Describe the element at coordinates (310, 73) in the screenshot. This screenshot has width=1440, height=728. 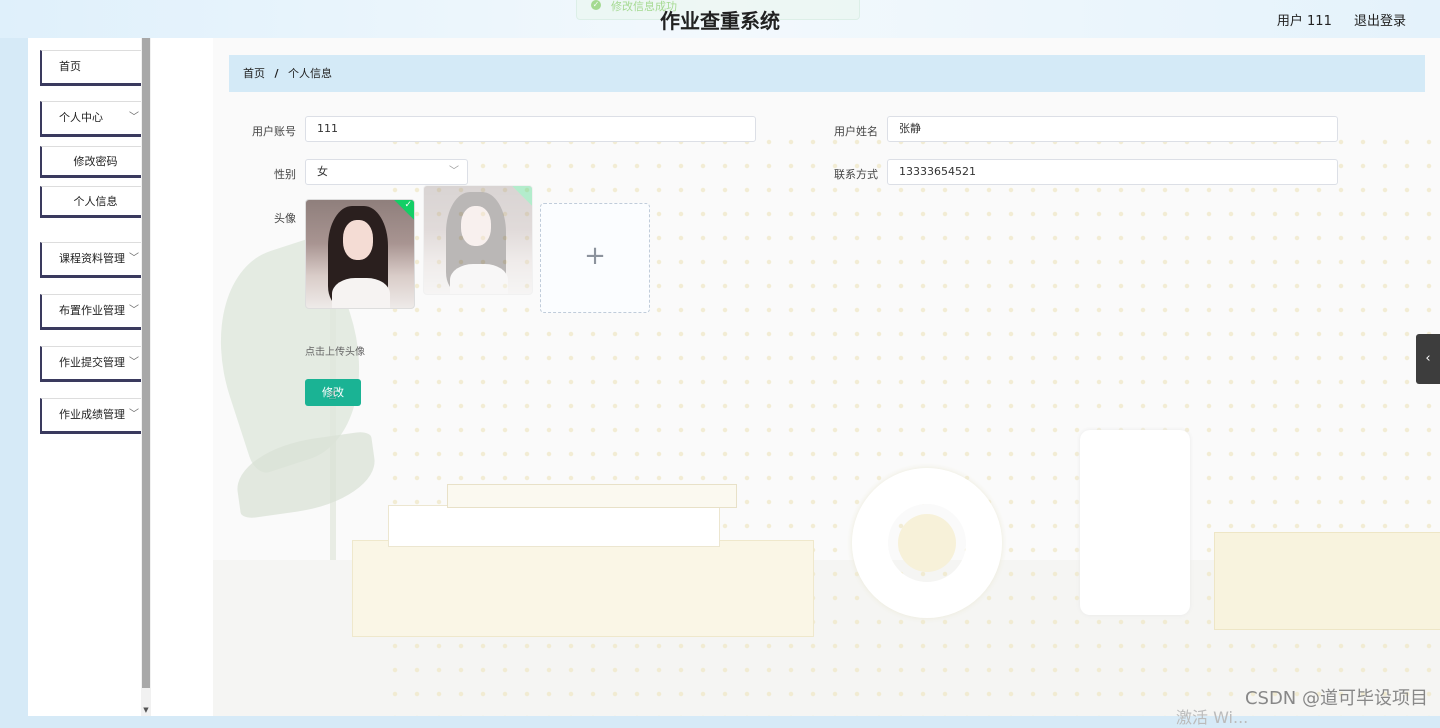
I see `breadcrumb-current: 个人信息` at that location.